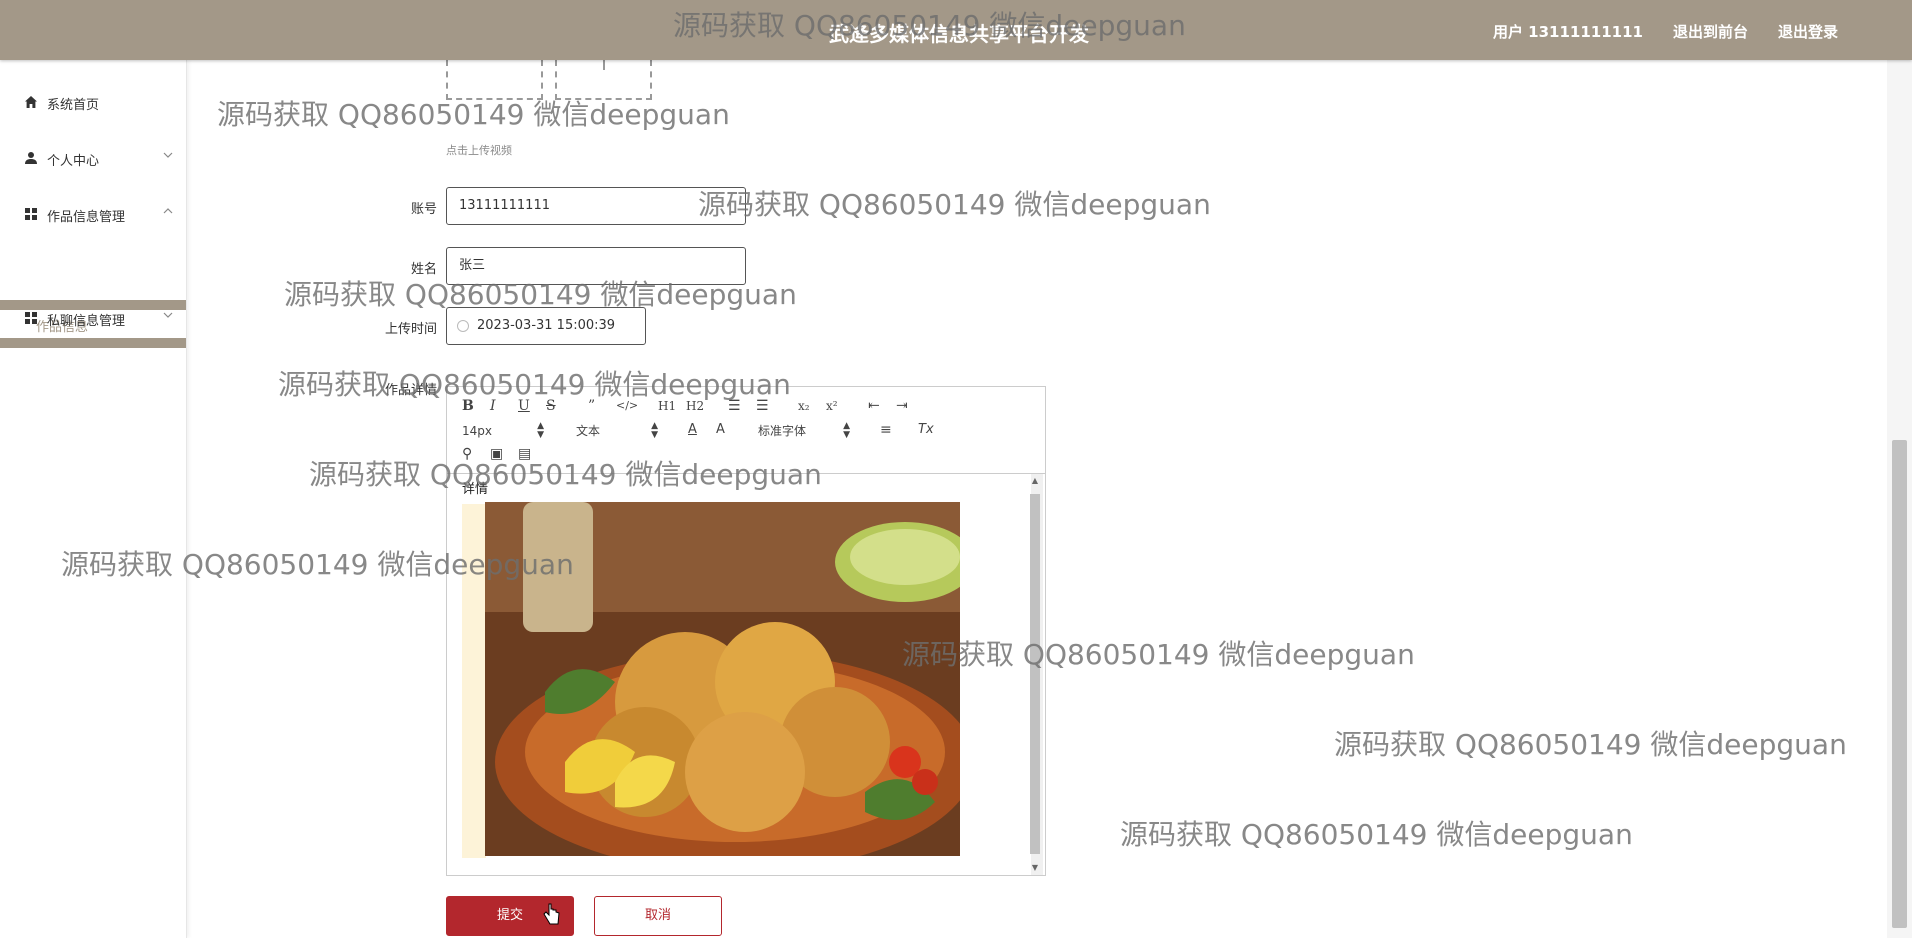  Describe the element at coordinates (627, 406) in the screenshot. I see `code-block-icon: </>` at that location.